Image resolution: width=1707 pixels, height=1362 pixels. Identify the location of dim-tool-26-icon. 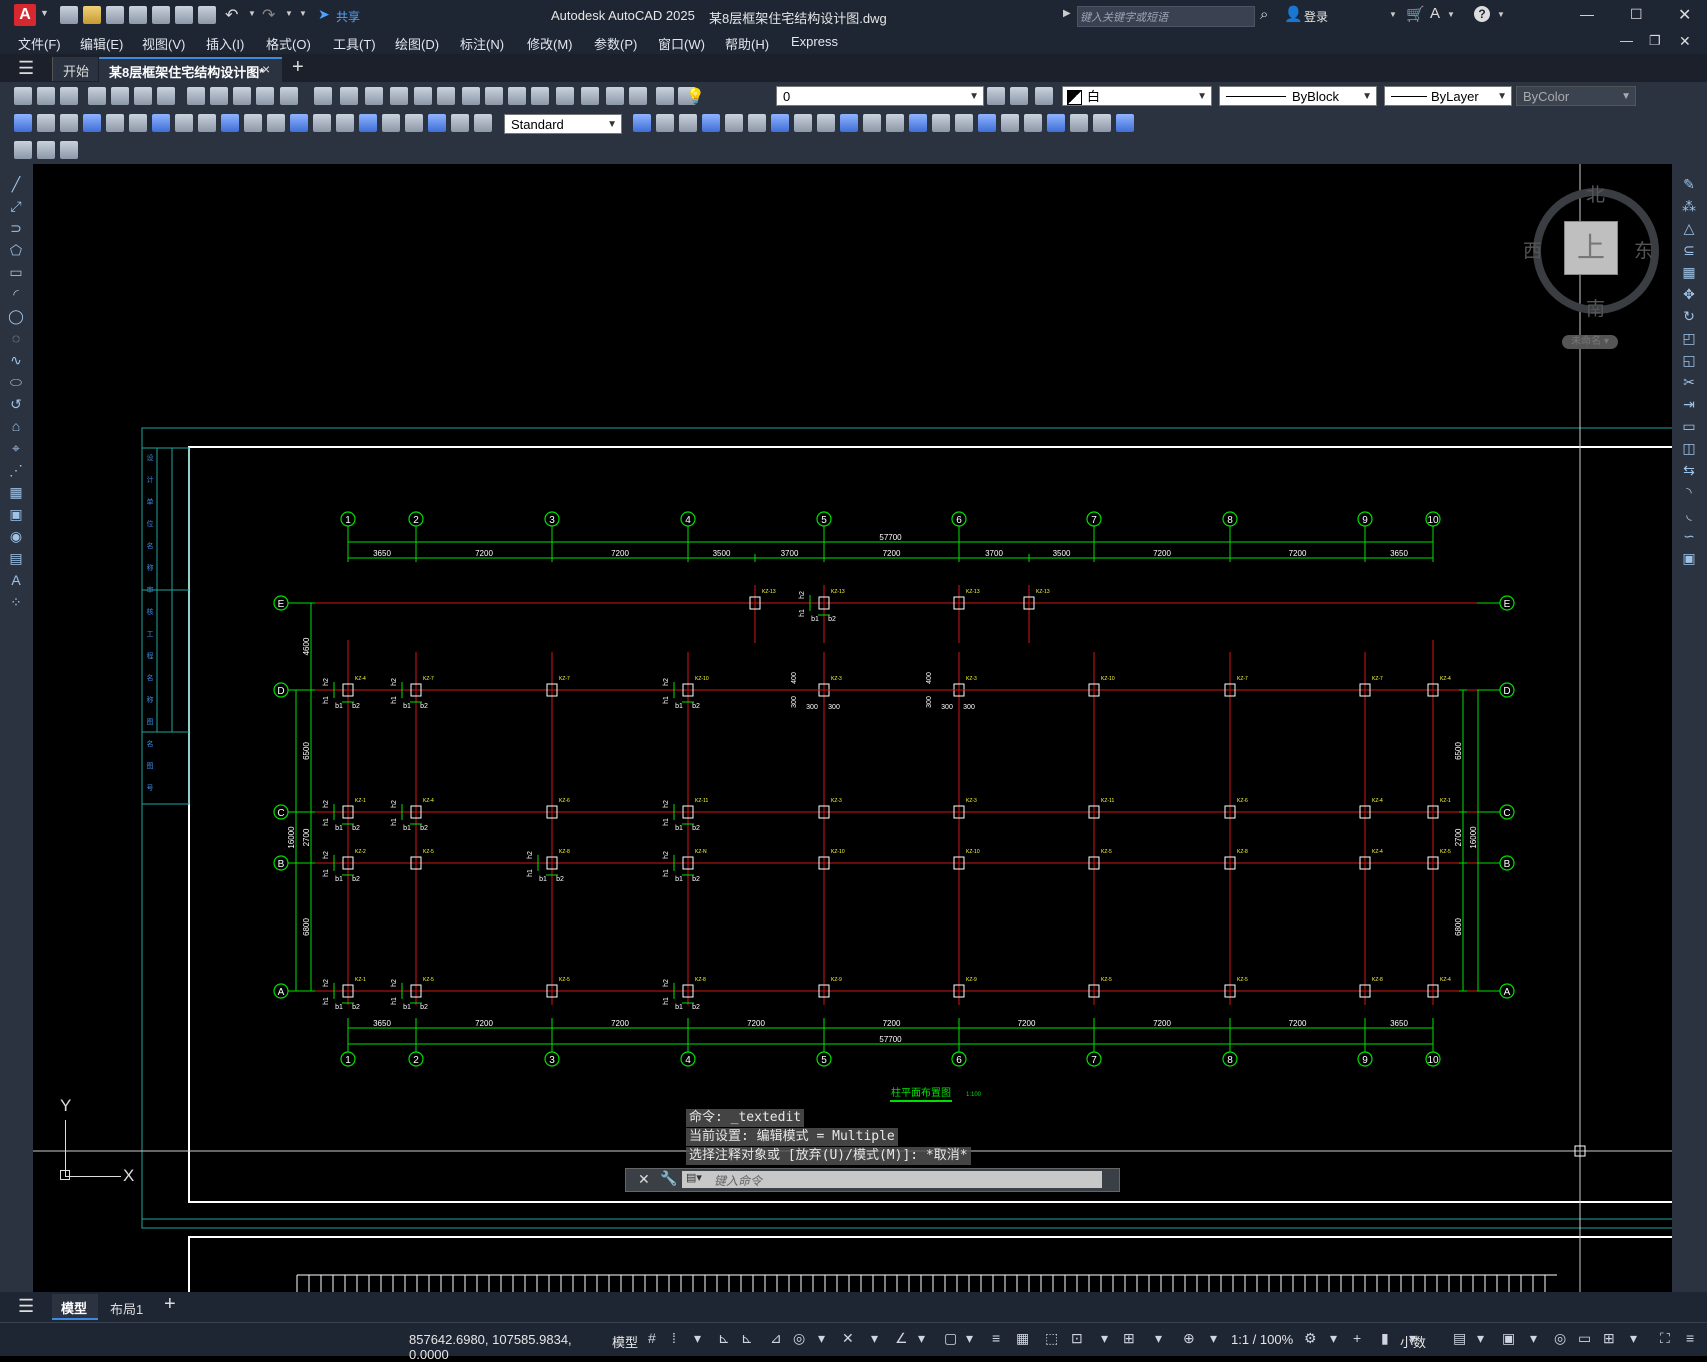
(734, 123).